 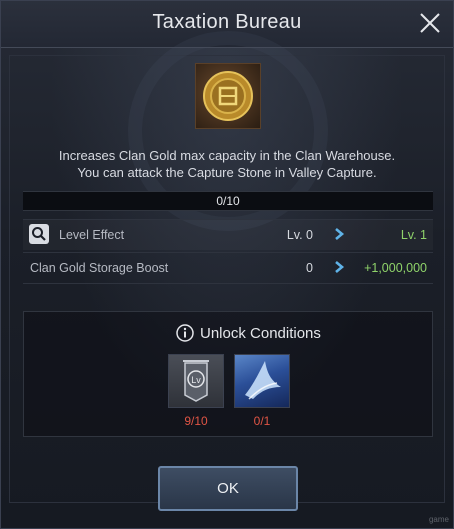 What do you see at coordinates (262, 421) in the screenshot?
I see `condition-wing-count: 0/1` at bounding box center [262, 421].